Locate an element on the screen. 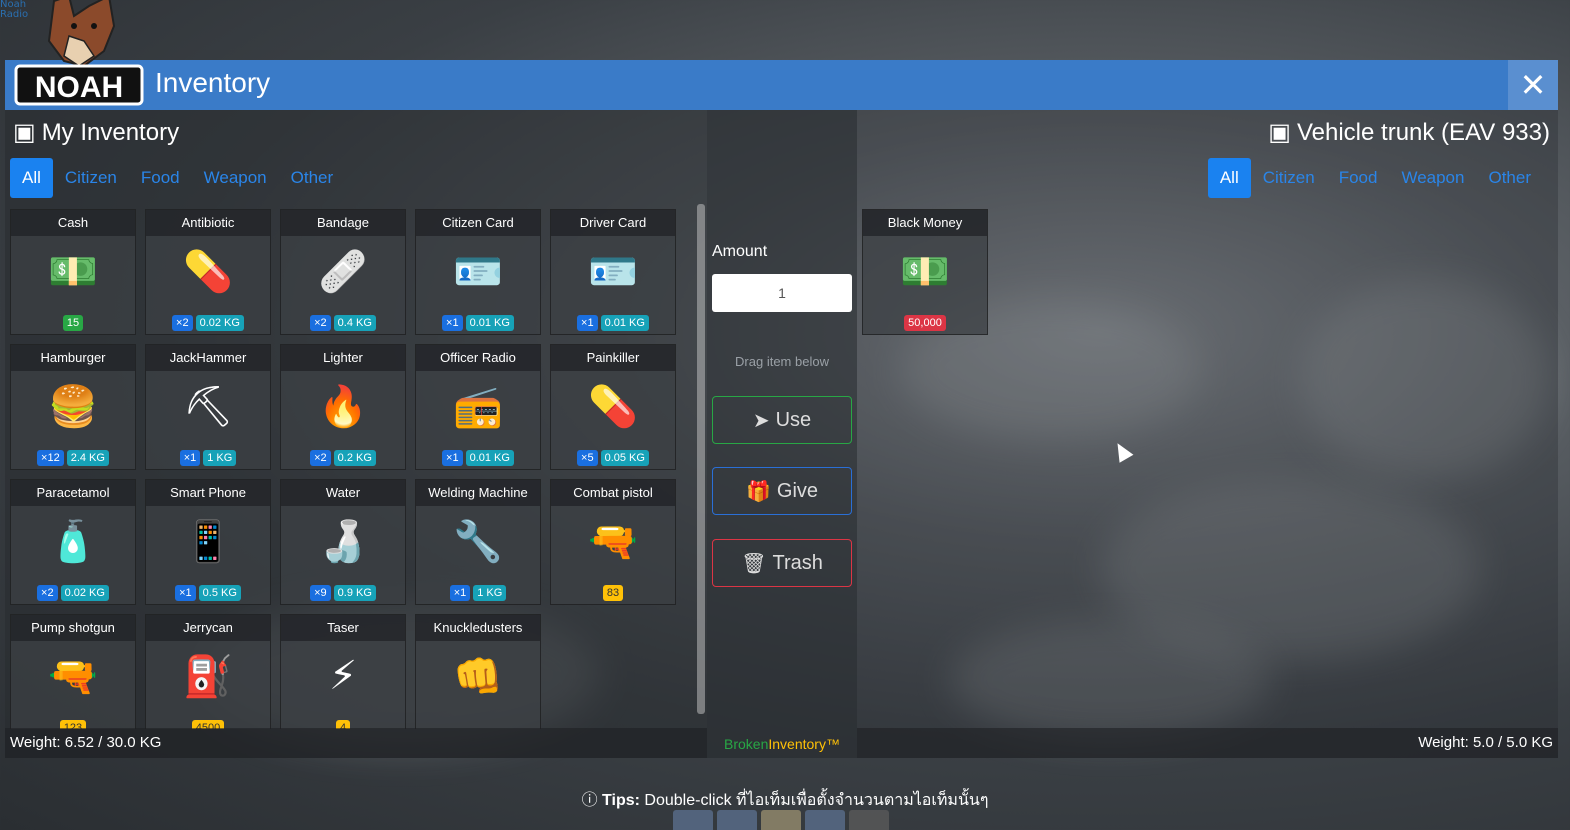  item-badges: ×2 0.02 KG is located at coordinates (73, 593).